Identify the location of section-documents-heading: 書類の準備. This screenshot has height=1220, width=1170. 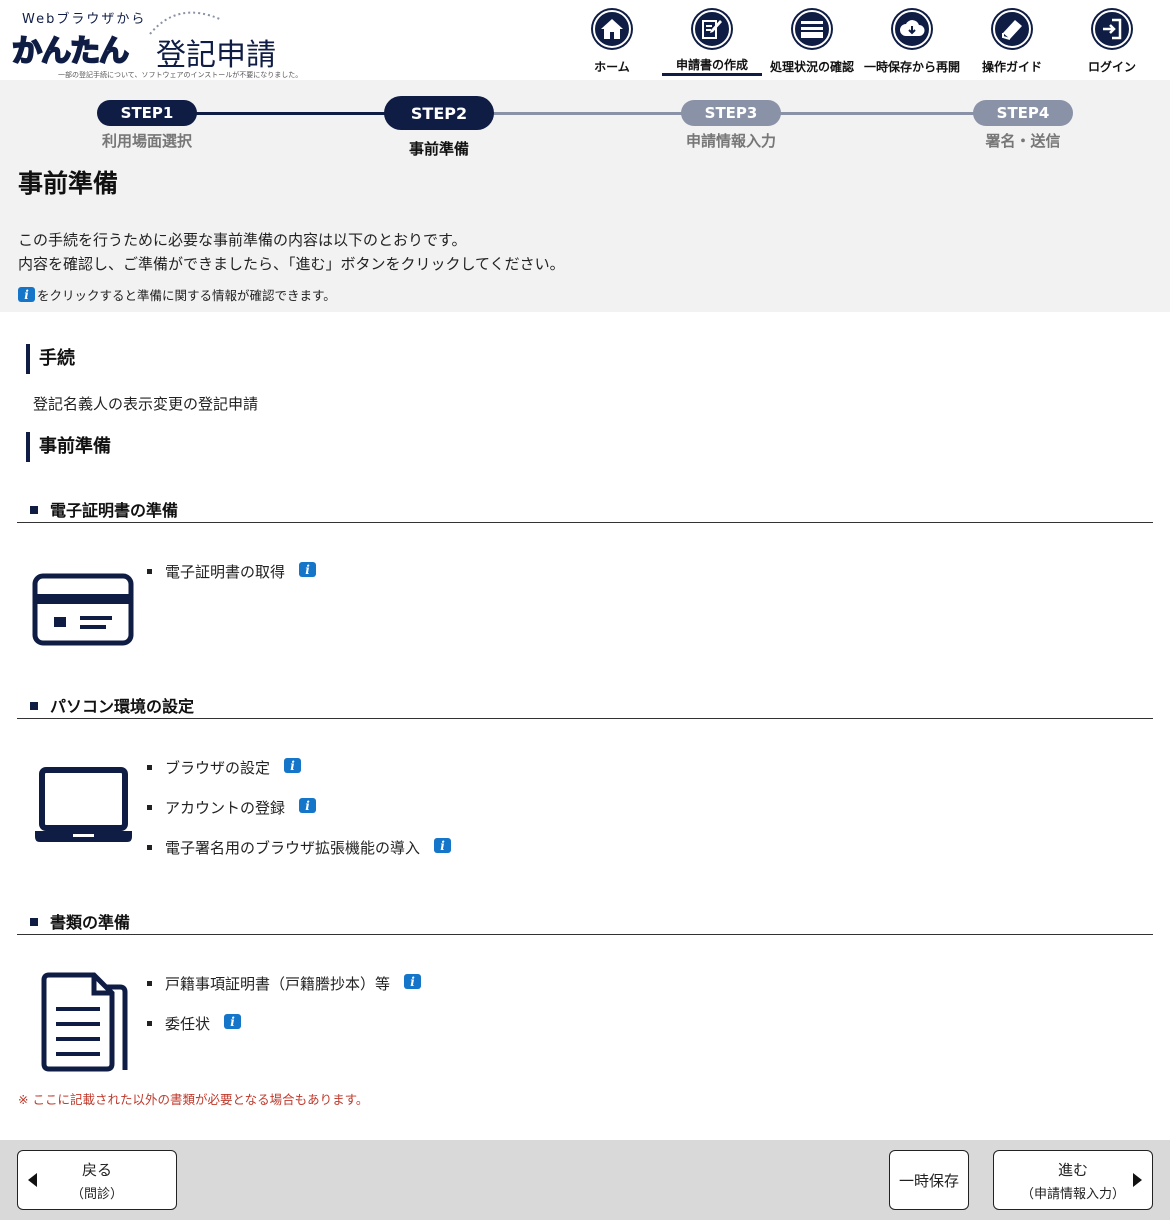
(585, 922).